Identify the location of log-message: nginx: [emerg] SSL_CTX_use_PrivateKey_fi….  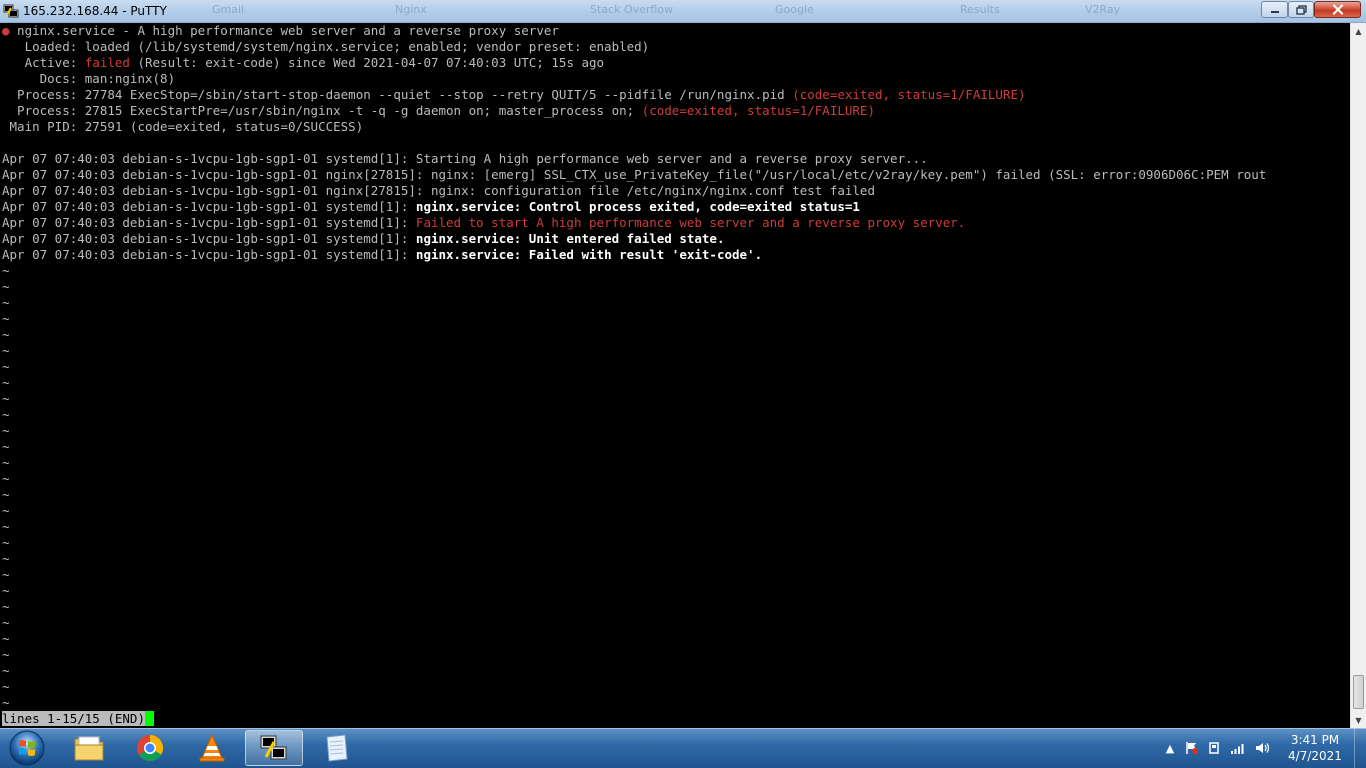
(848, 174).